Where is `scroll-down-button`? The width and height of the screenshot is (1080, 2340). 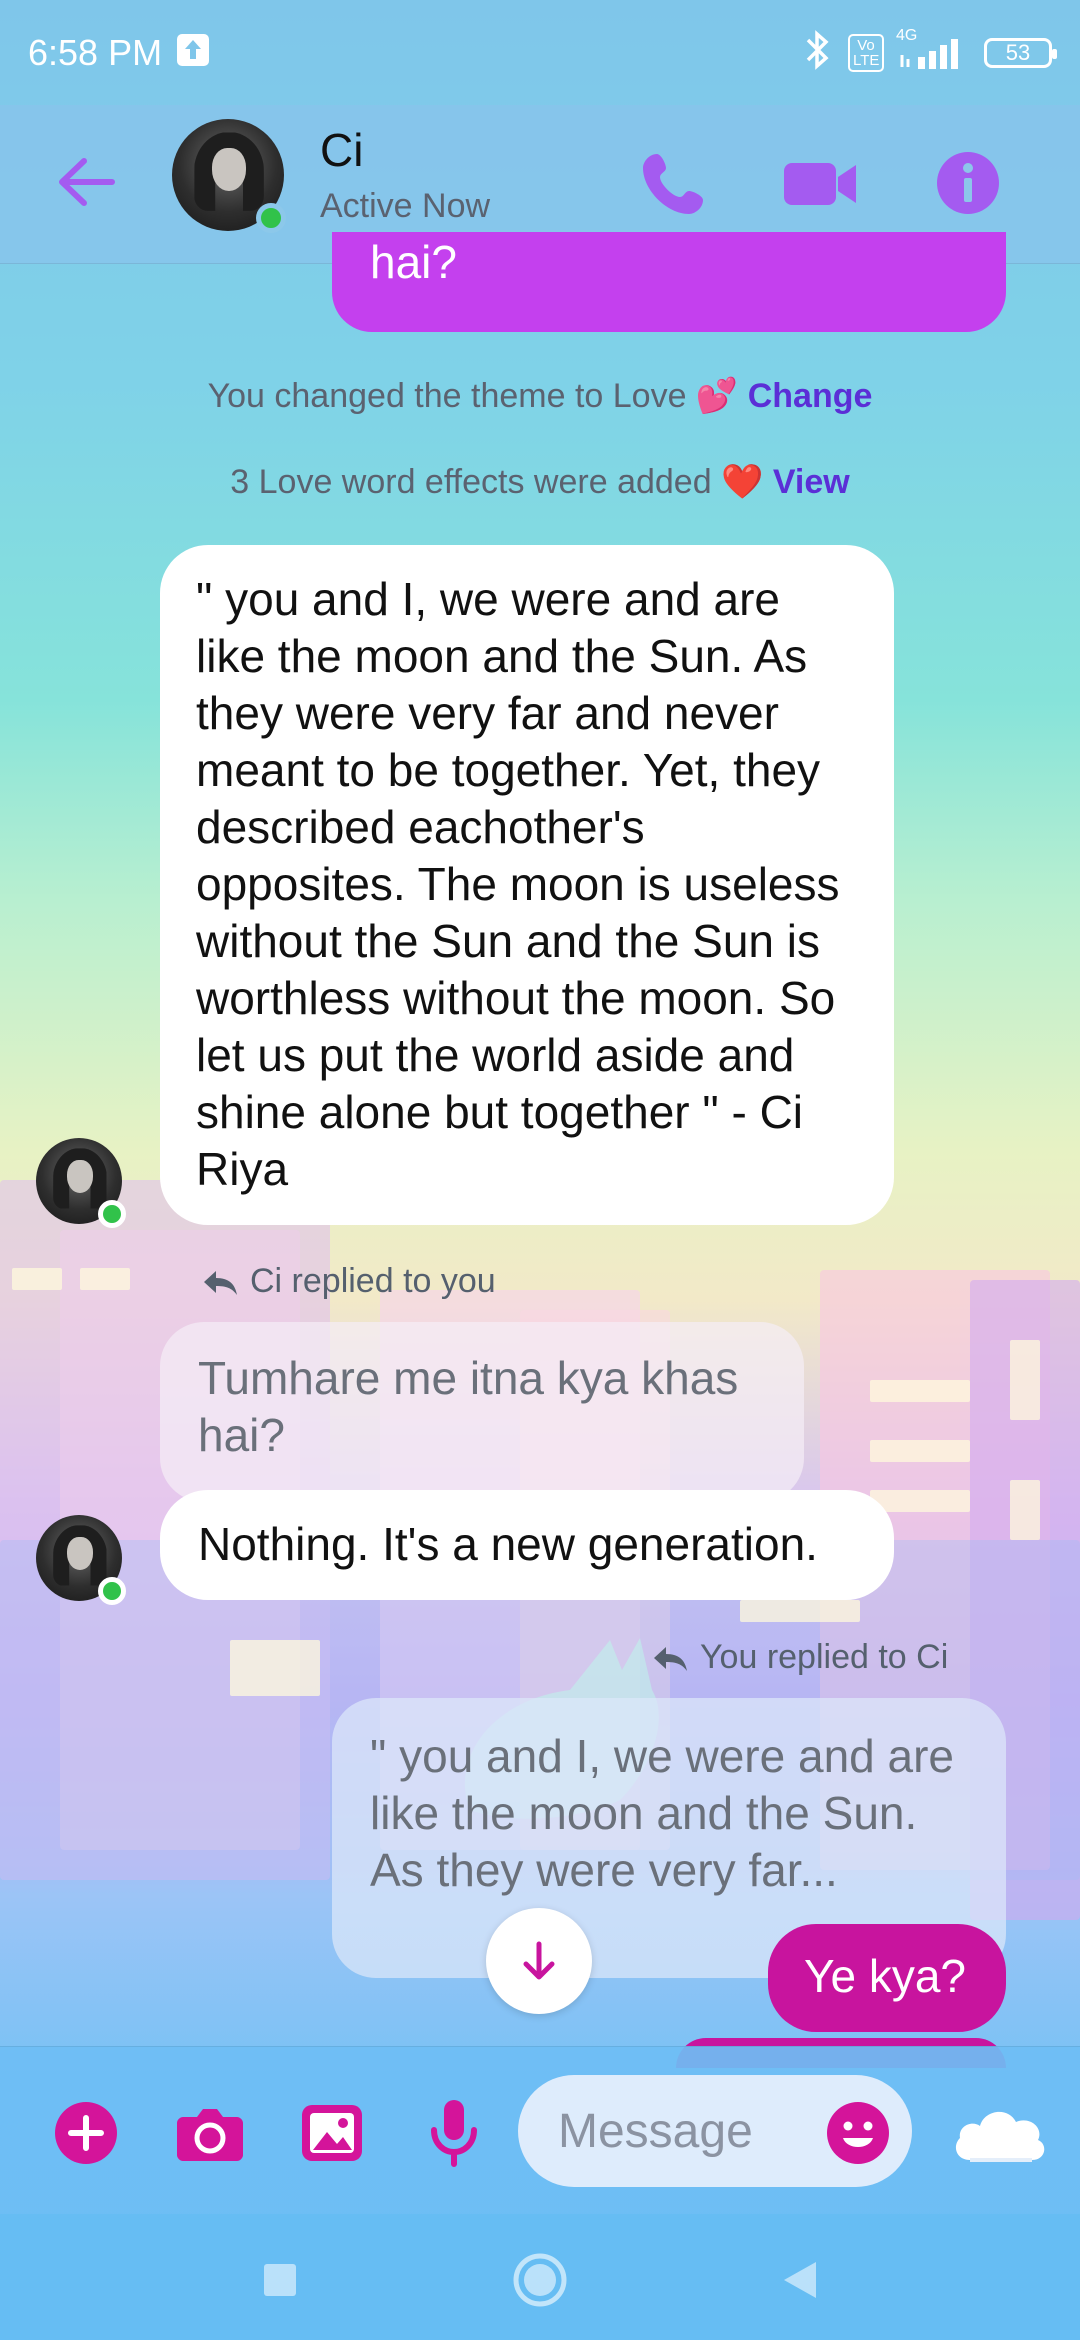
scroll-down-button is located at coordinates (539, 1961).